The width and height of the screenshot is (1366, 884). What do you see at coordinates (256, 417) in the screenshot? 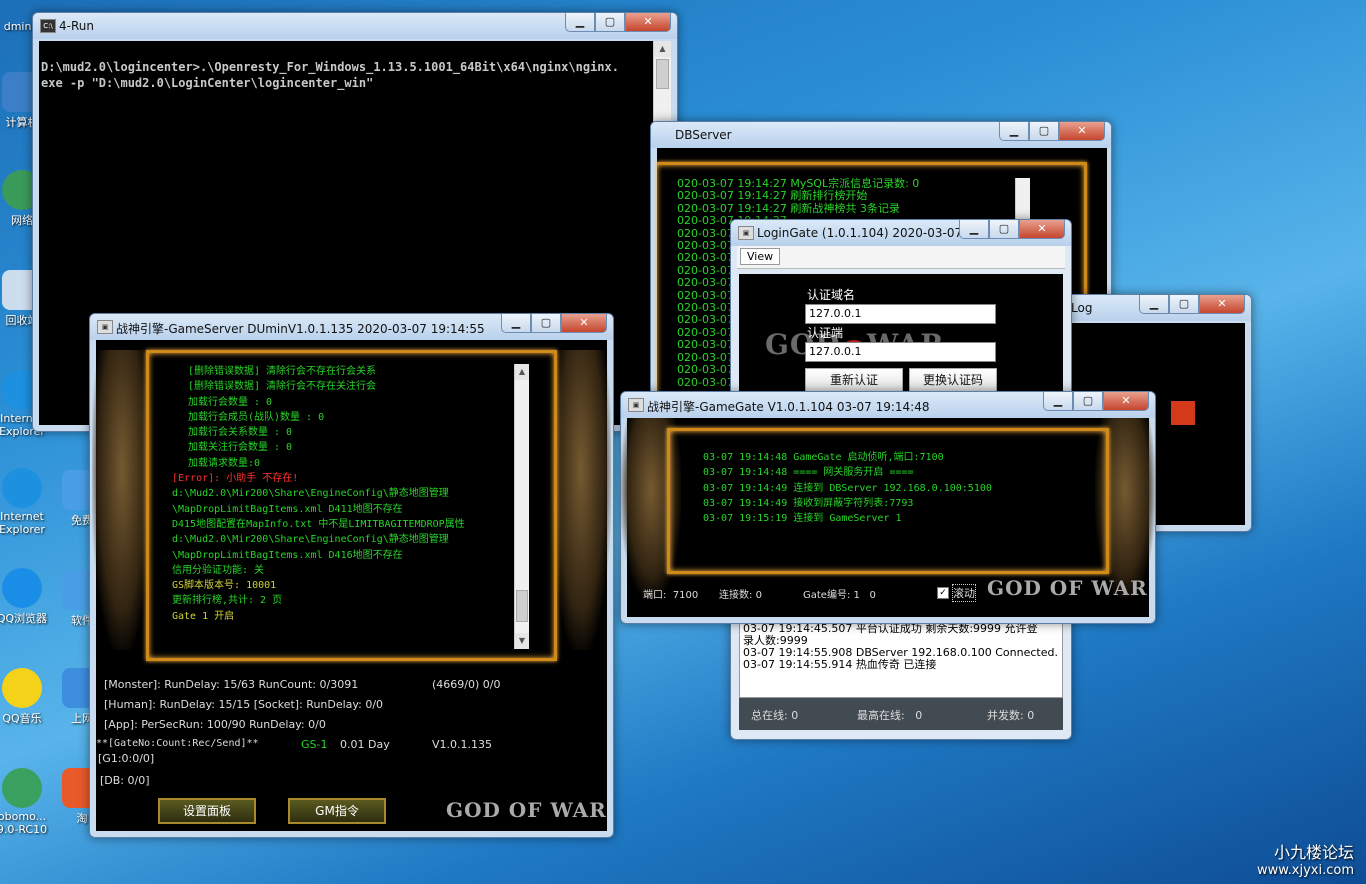
I see `log-line: 加载行会成员(战队)数量 : 0` at bounding box center [256, 417].